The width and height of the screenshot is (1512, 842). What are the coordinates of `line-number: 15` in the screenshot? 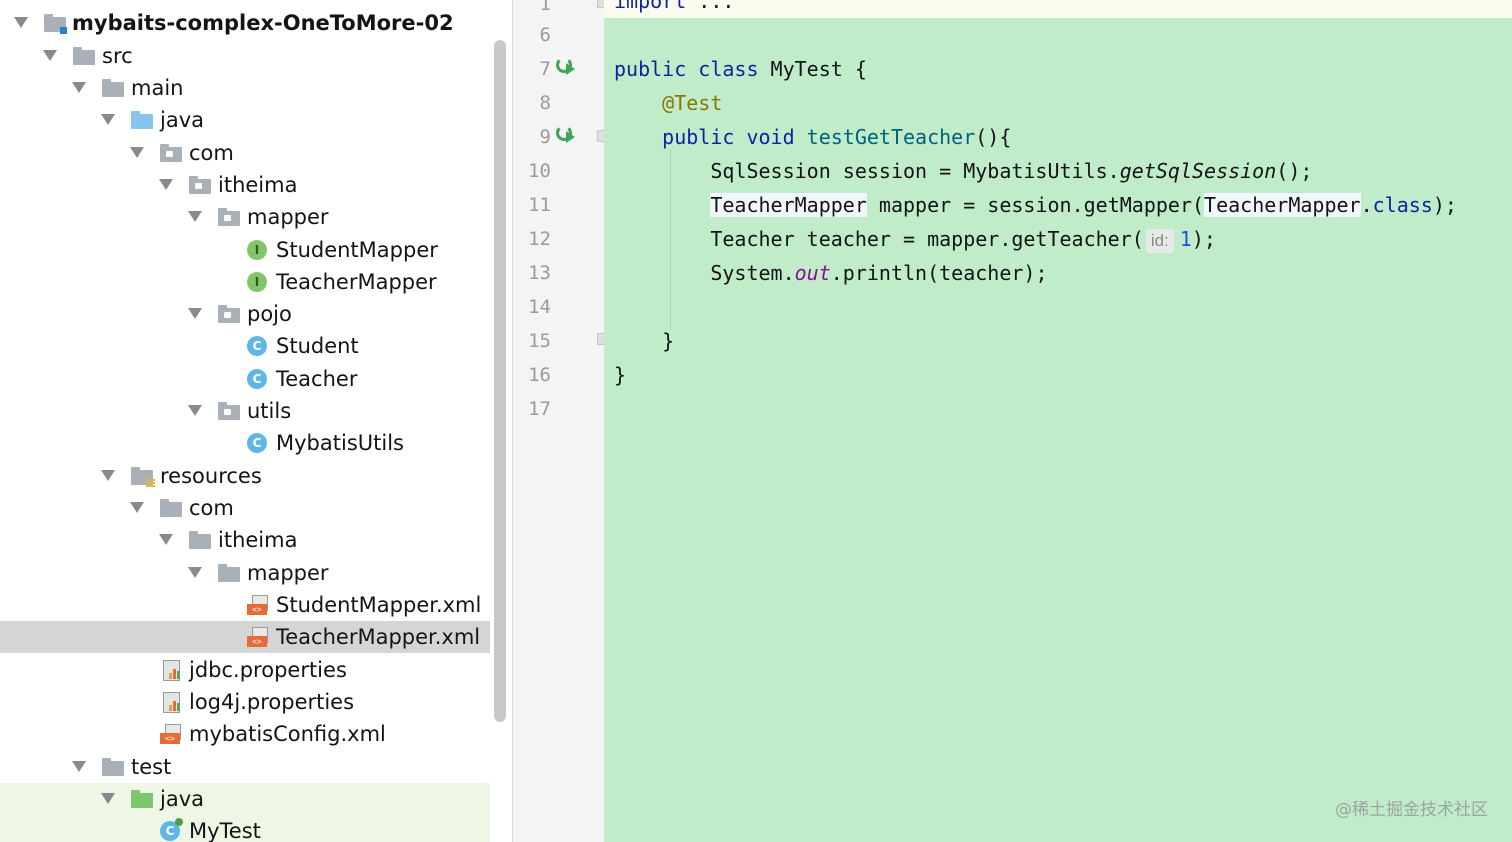 It's located at (539, 341).